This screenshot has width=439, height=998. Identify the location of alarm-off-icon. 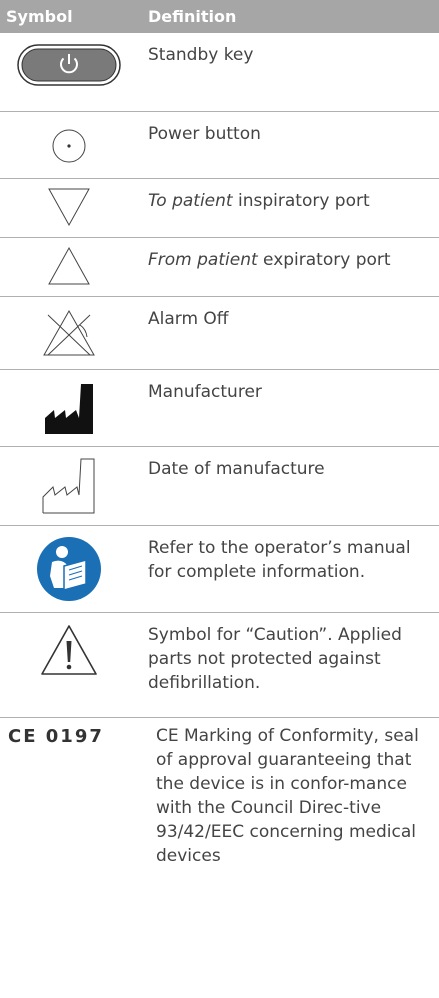
(69, 332).